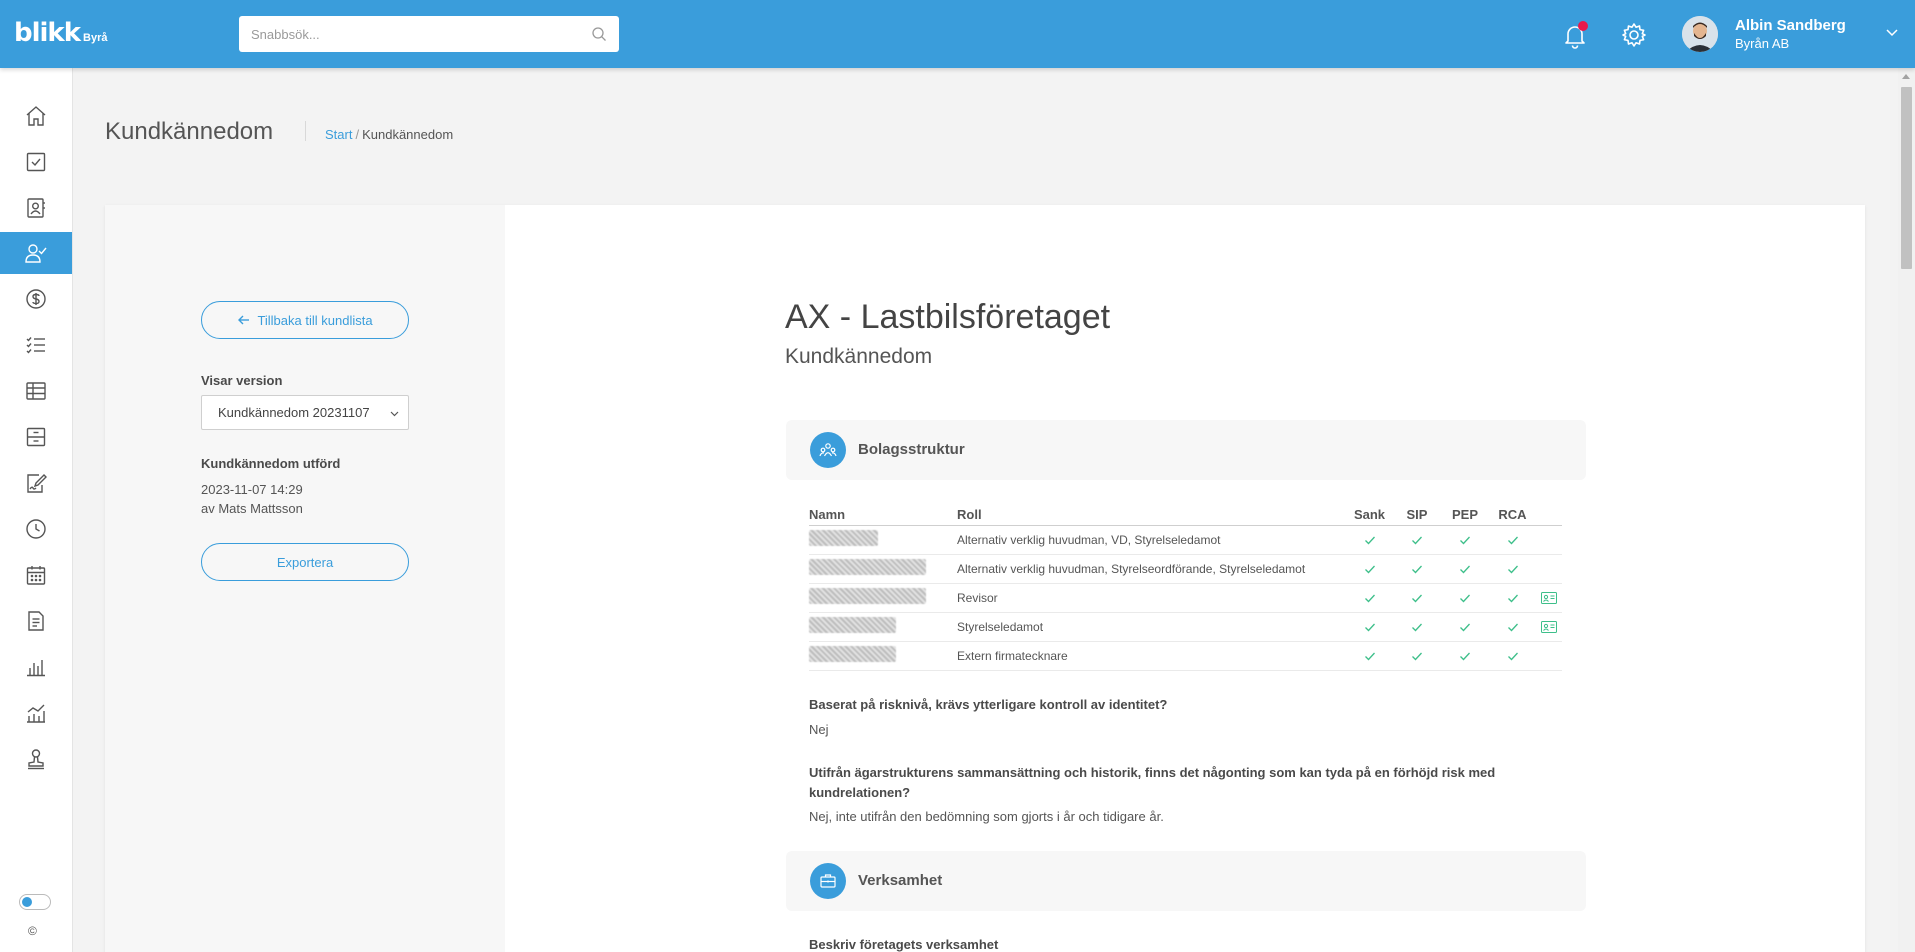 The image size is (1915, 952). I want to click on breadcrumb-start-link: Start, so click(338, 134).